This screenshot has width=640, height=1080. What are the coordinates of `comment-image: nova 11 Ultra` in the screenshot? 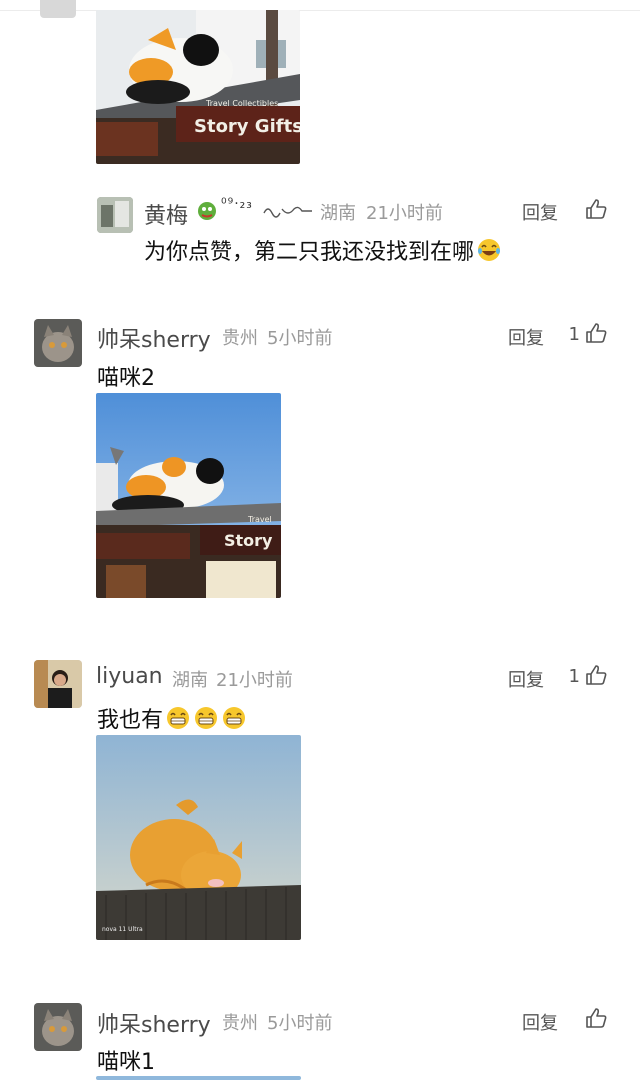 It's located at (198, 837).